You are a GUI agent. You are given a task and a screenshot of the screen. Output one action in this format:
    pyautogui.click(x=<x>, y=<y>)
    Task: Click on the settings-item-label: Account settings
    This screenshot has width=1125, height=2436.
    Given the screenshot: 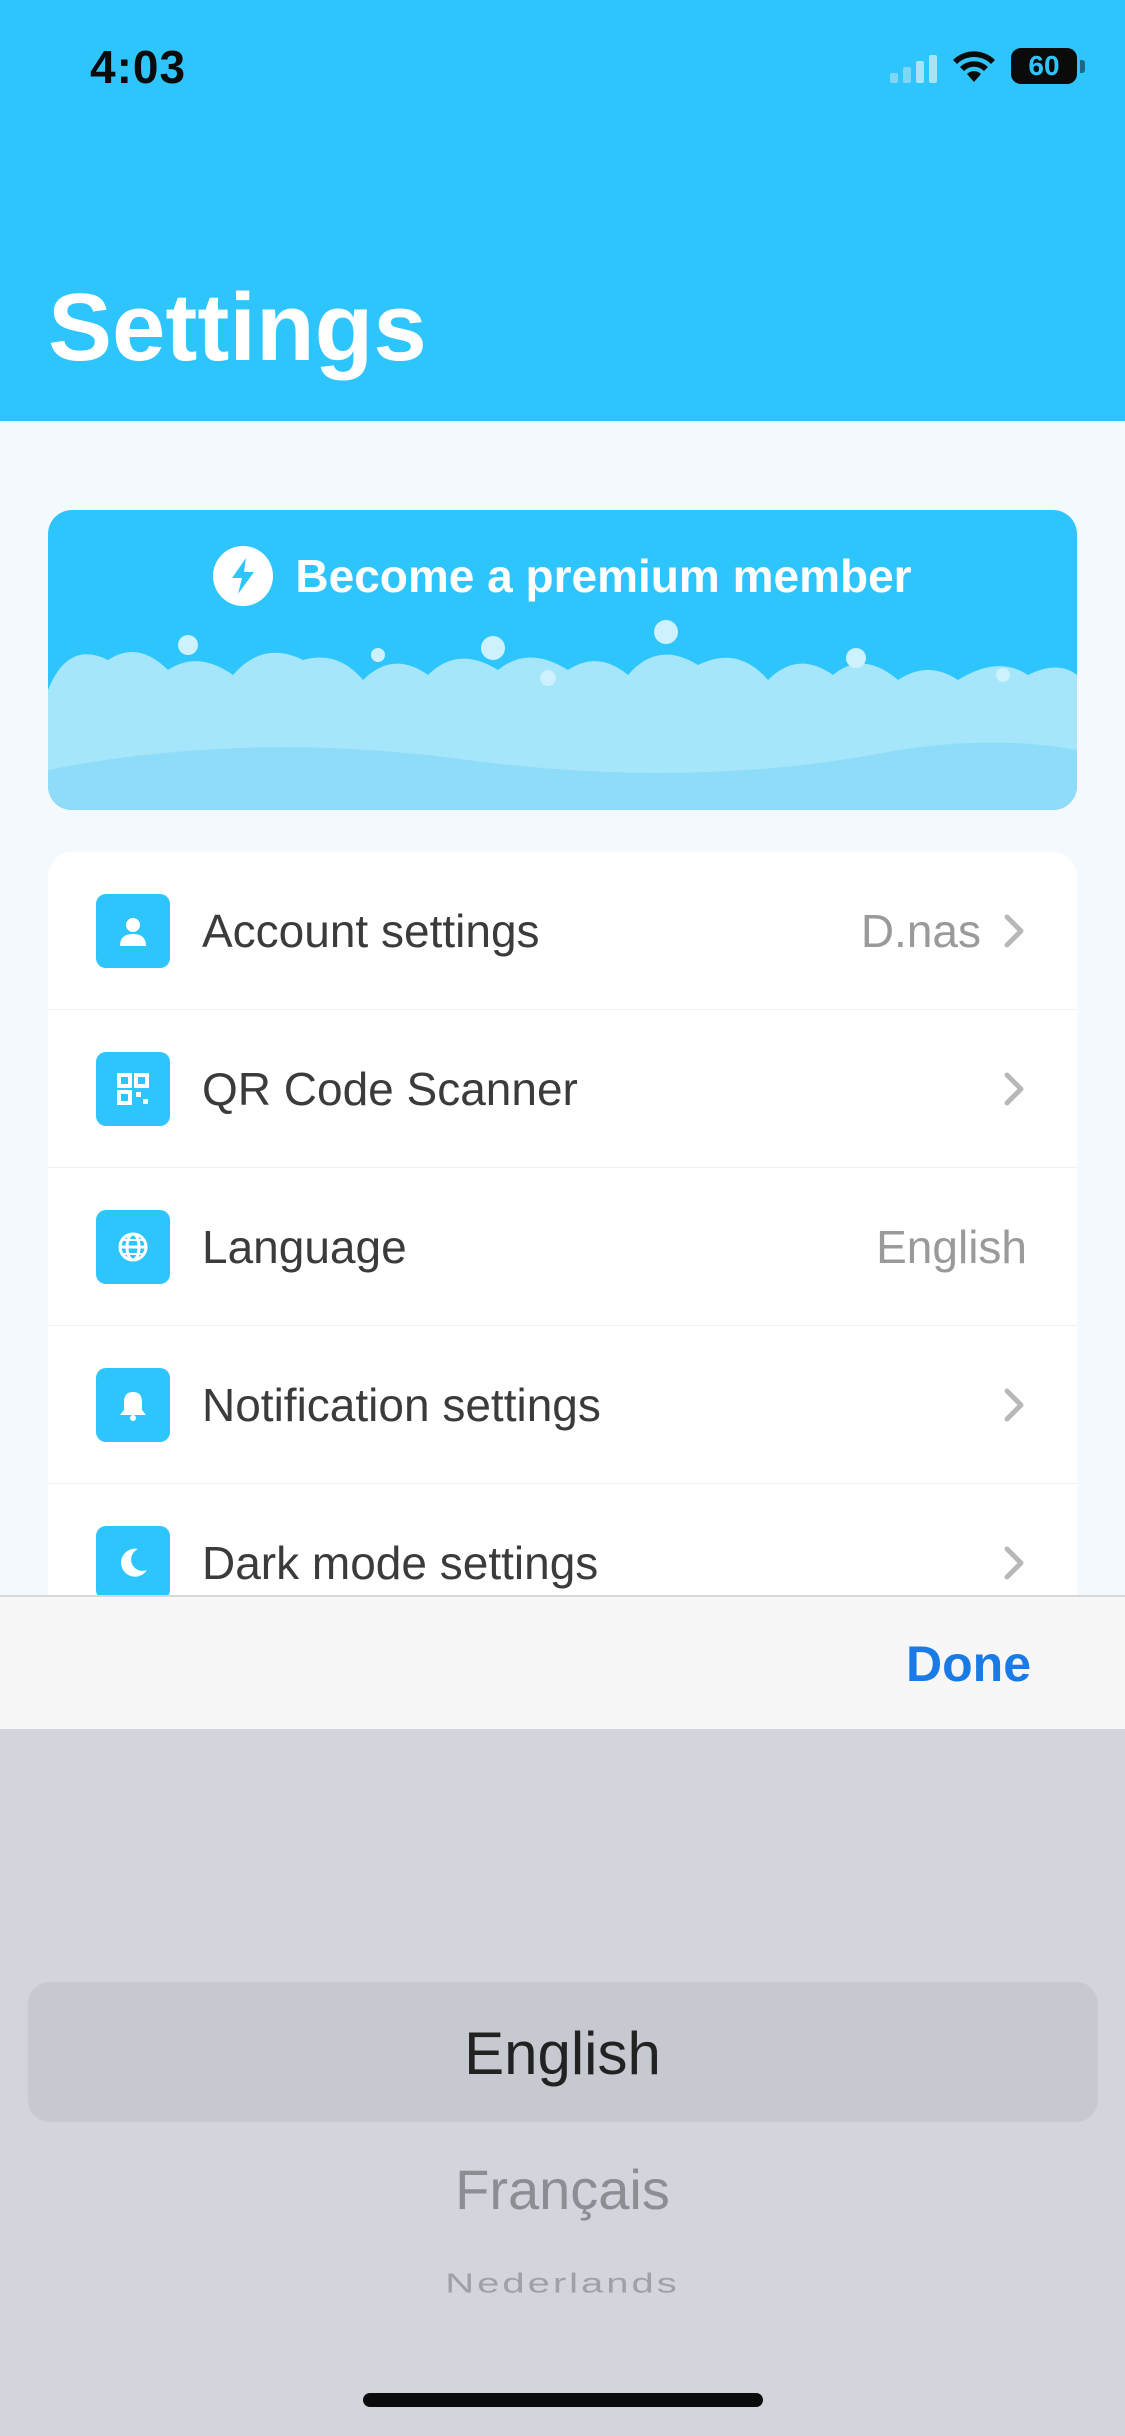 What is the action you would take?
    pyautogui.click(x=371, y=930)
    